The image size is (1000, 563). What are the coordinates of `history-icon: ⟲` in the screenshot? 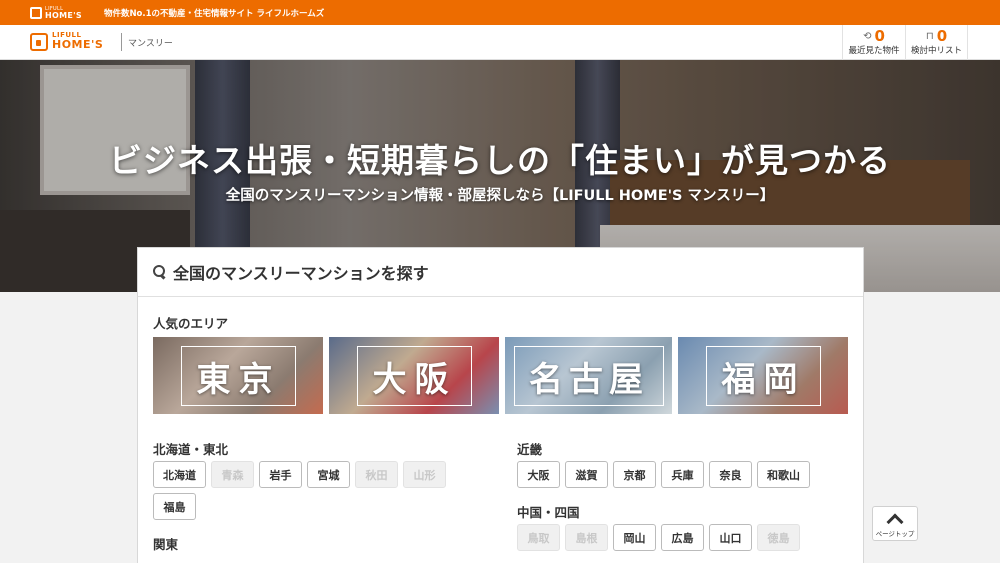 It's located at (867, 36).